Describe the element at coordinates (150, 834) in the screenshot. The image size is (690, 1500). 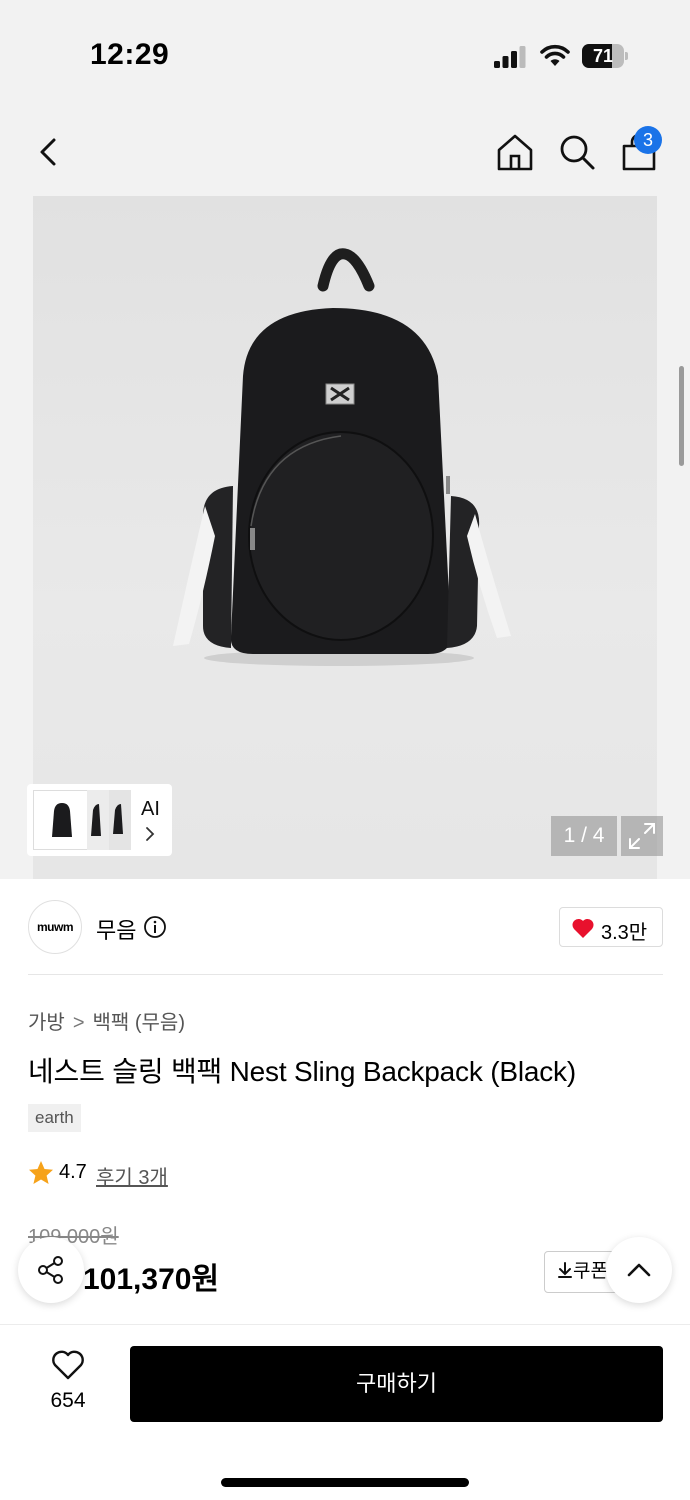
I see `chevron-right-icon` at that location.